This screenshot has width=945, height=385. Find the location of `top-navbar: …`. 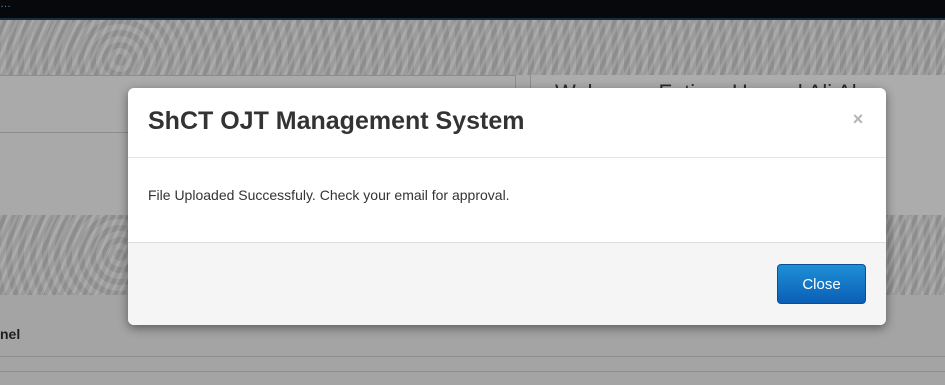

top-navbar: … is located at coordinates (472, 10).